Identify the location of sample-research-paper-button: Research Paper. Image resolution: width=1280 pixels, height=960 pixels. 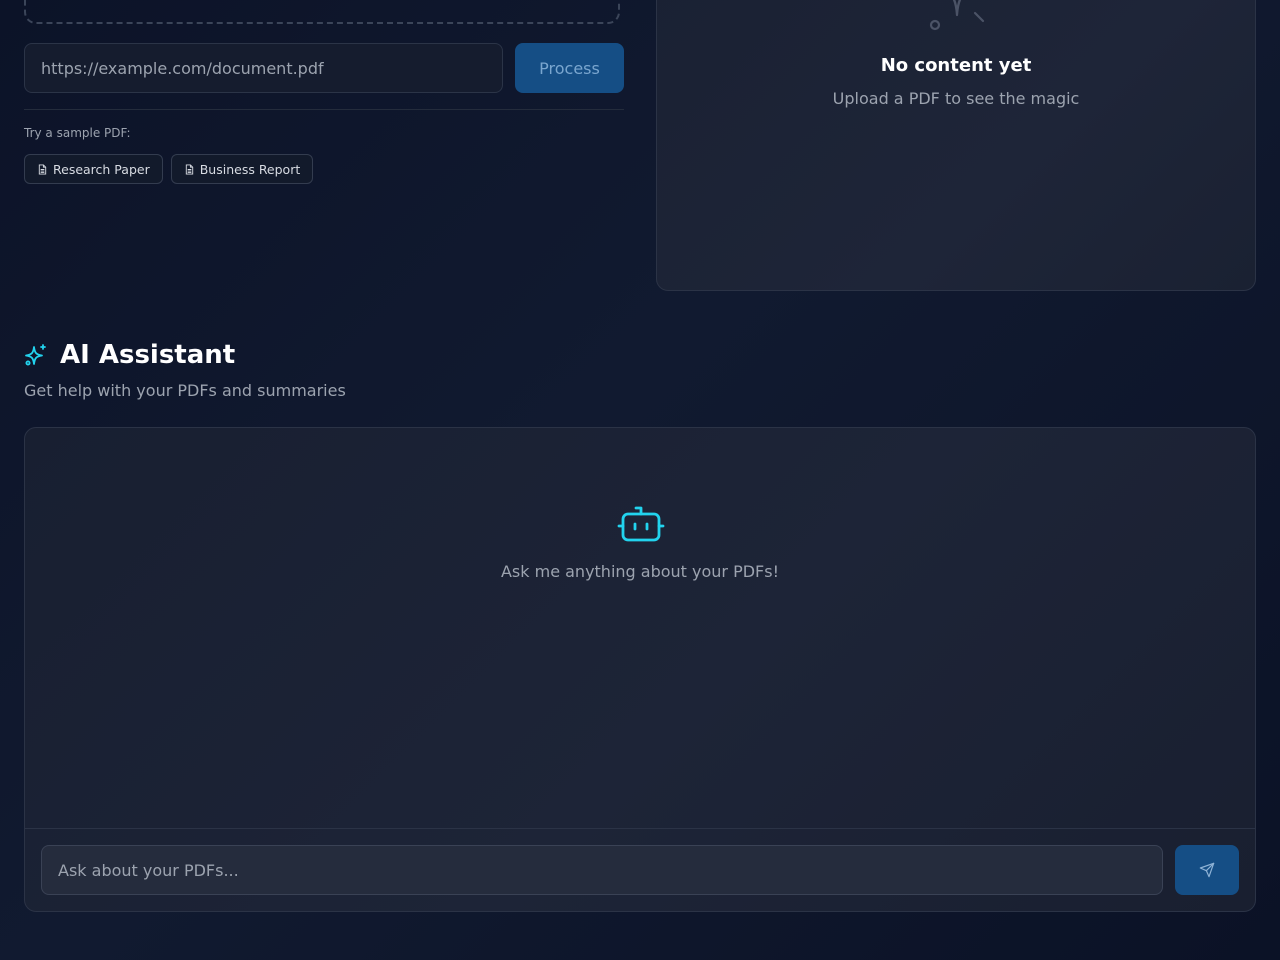
(93, 169).